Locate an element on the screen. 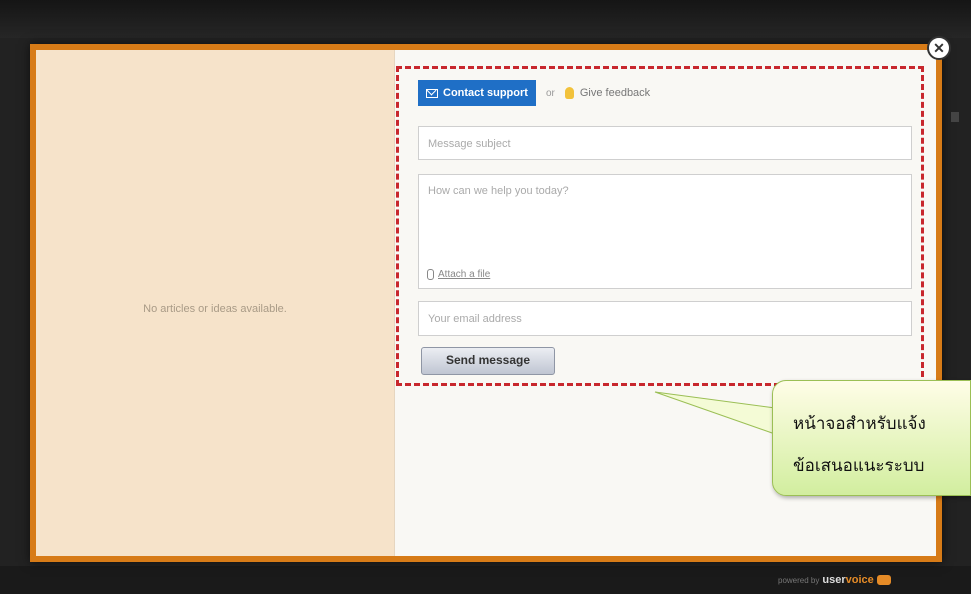 This screenshot has height=594, width=971. tab-separator: or is located at coordinates (550, 93).